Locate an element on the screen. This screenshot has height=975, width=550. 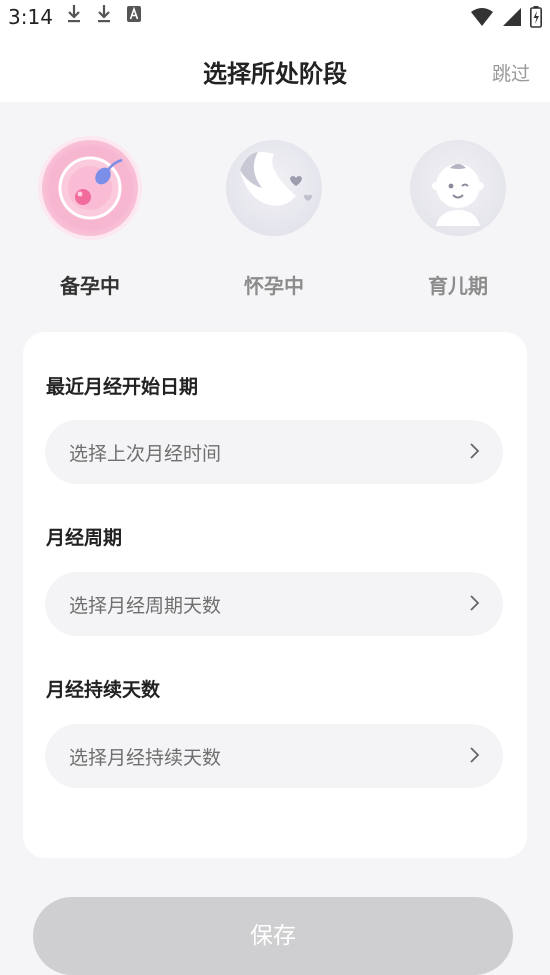
header: 选择所处阶段 跳过 is located at coordinates (275, 68).